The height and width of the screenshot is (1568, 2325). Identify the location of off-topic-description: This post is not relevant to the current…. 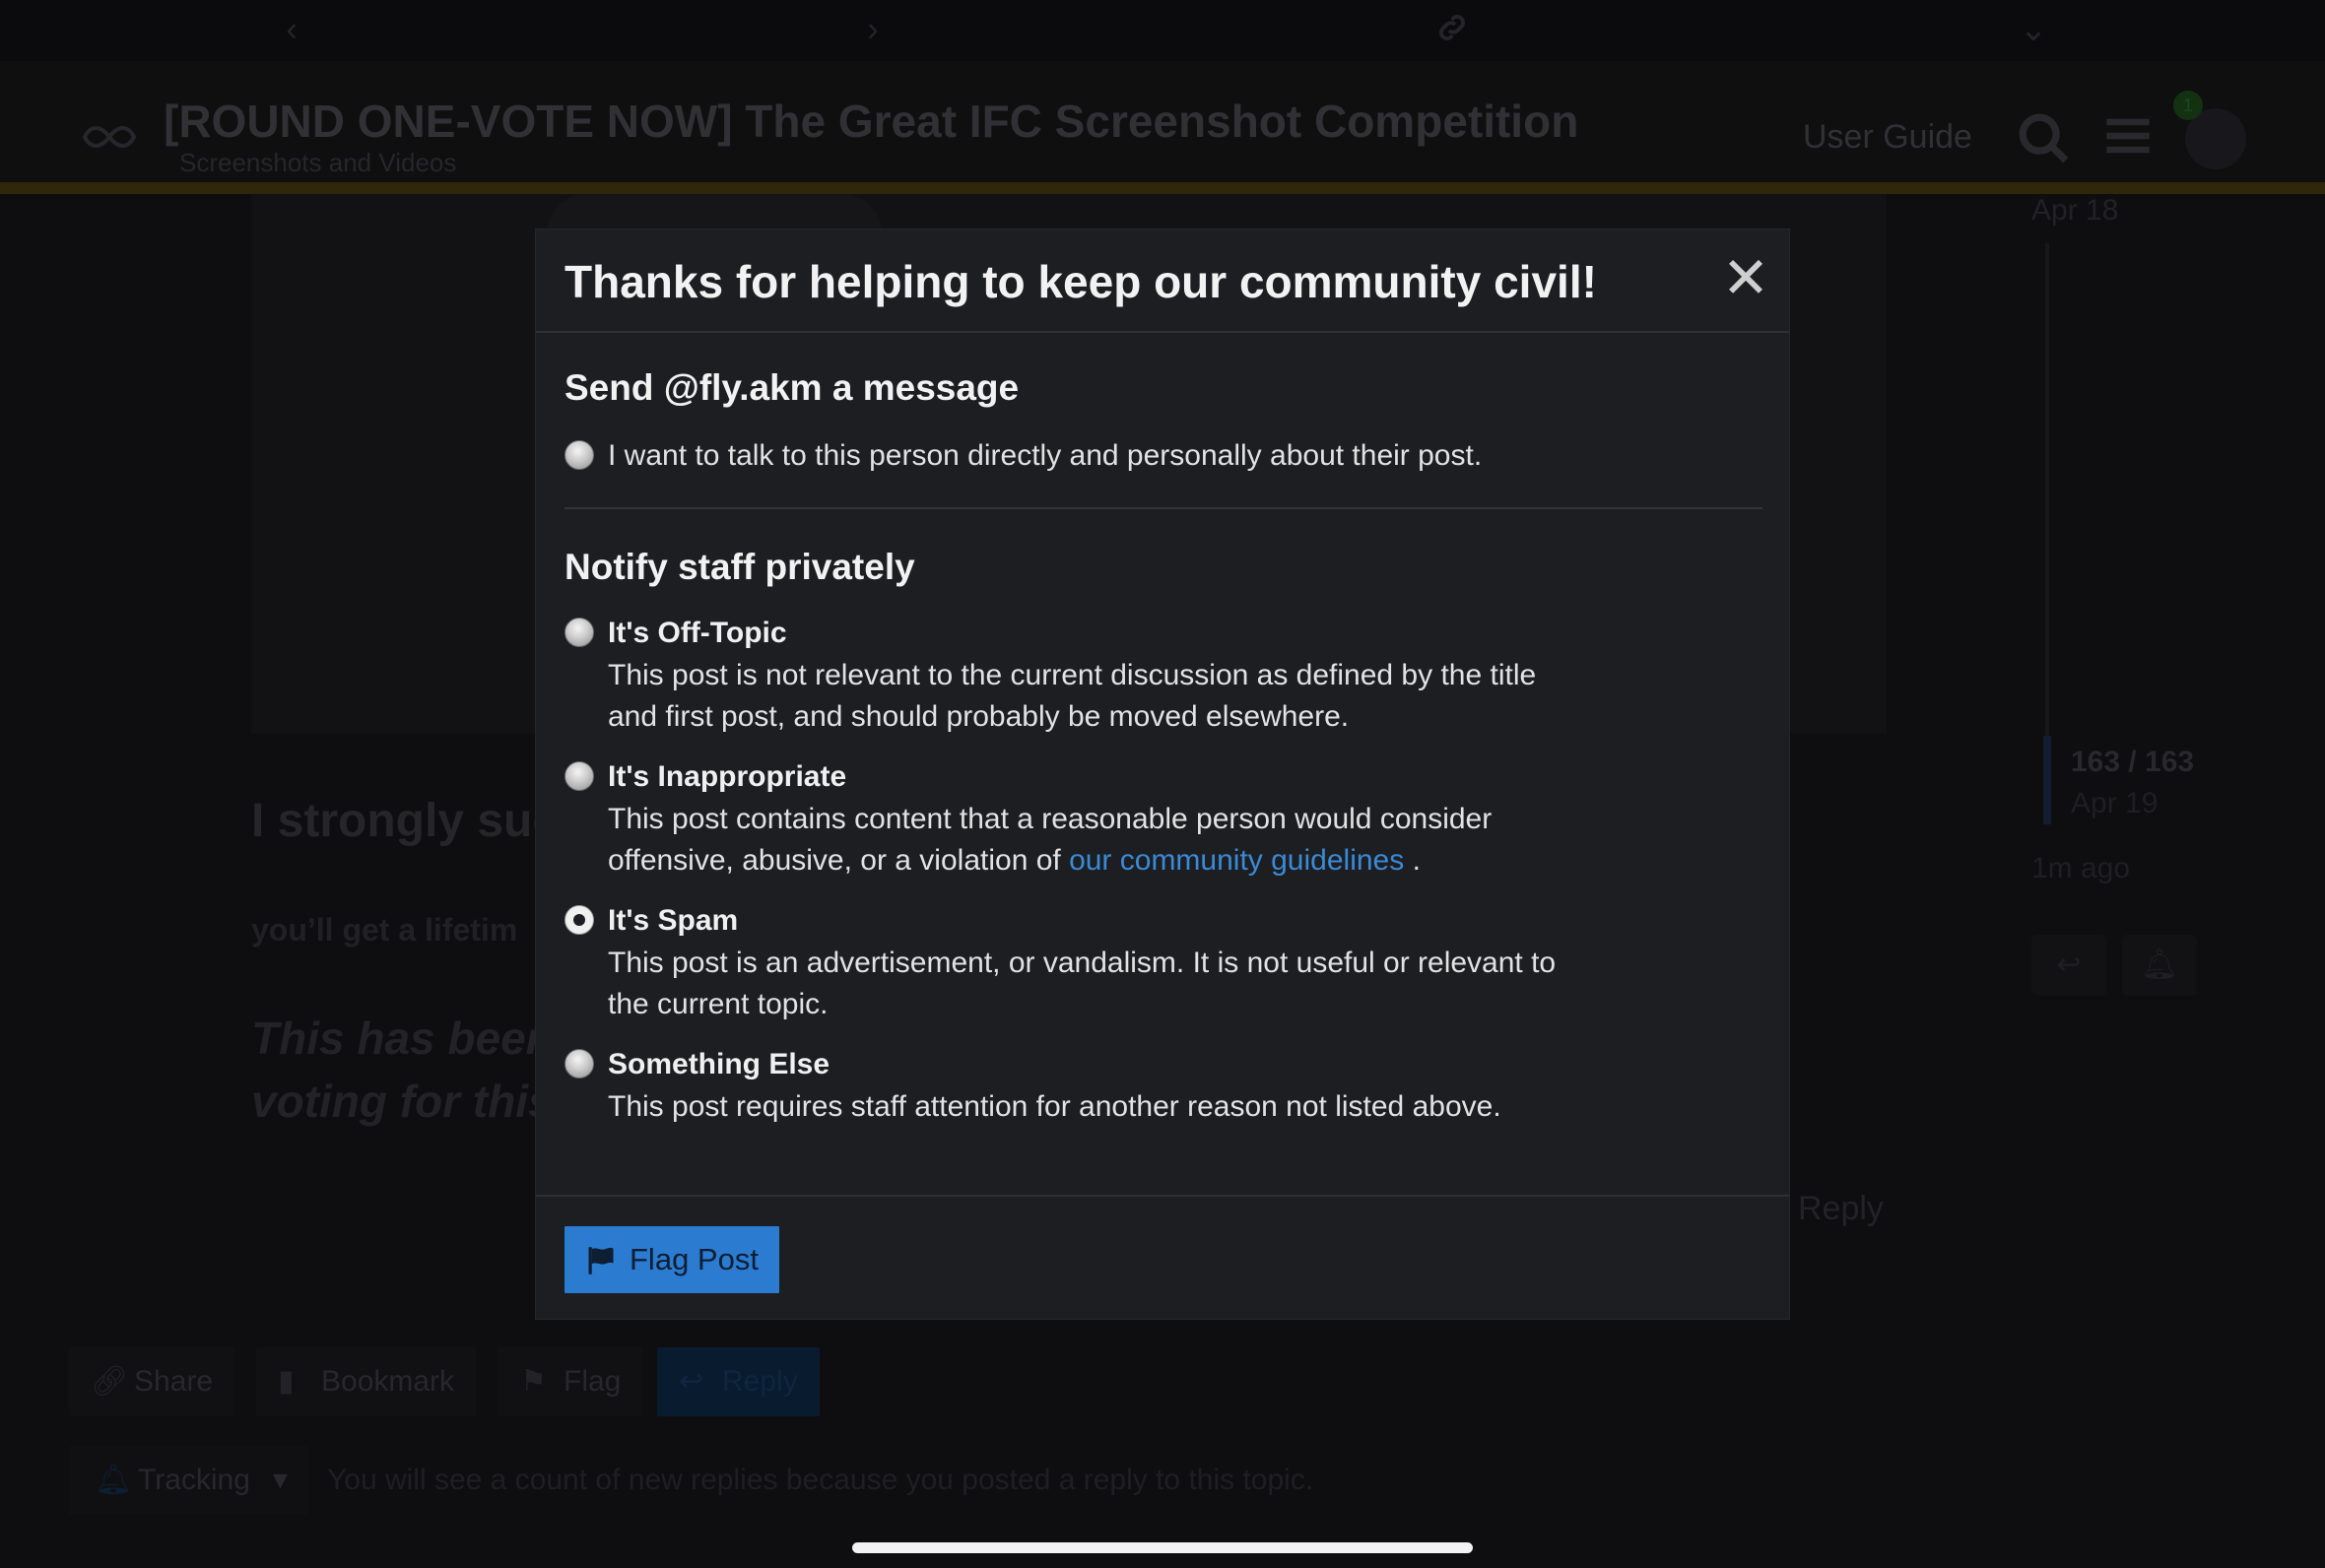
(1073, 696).